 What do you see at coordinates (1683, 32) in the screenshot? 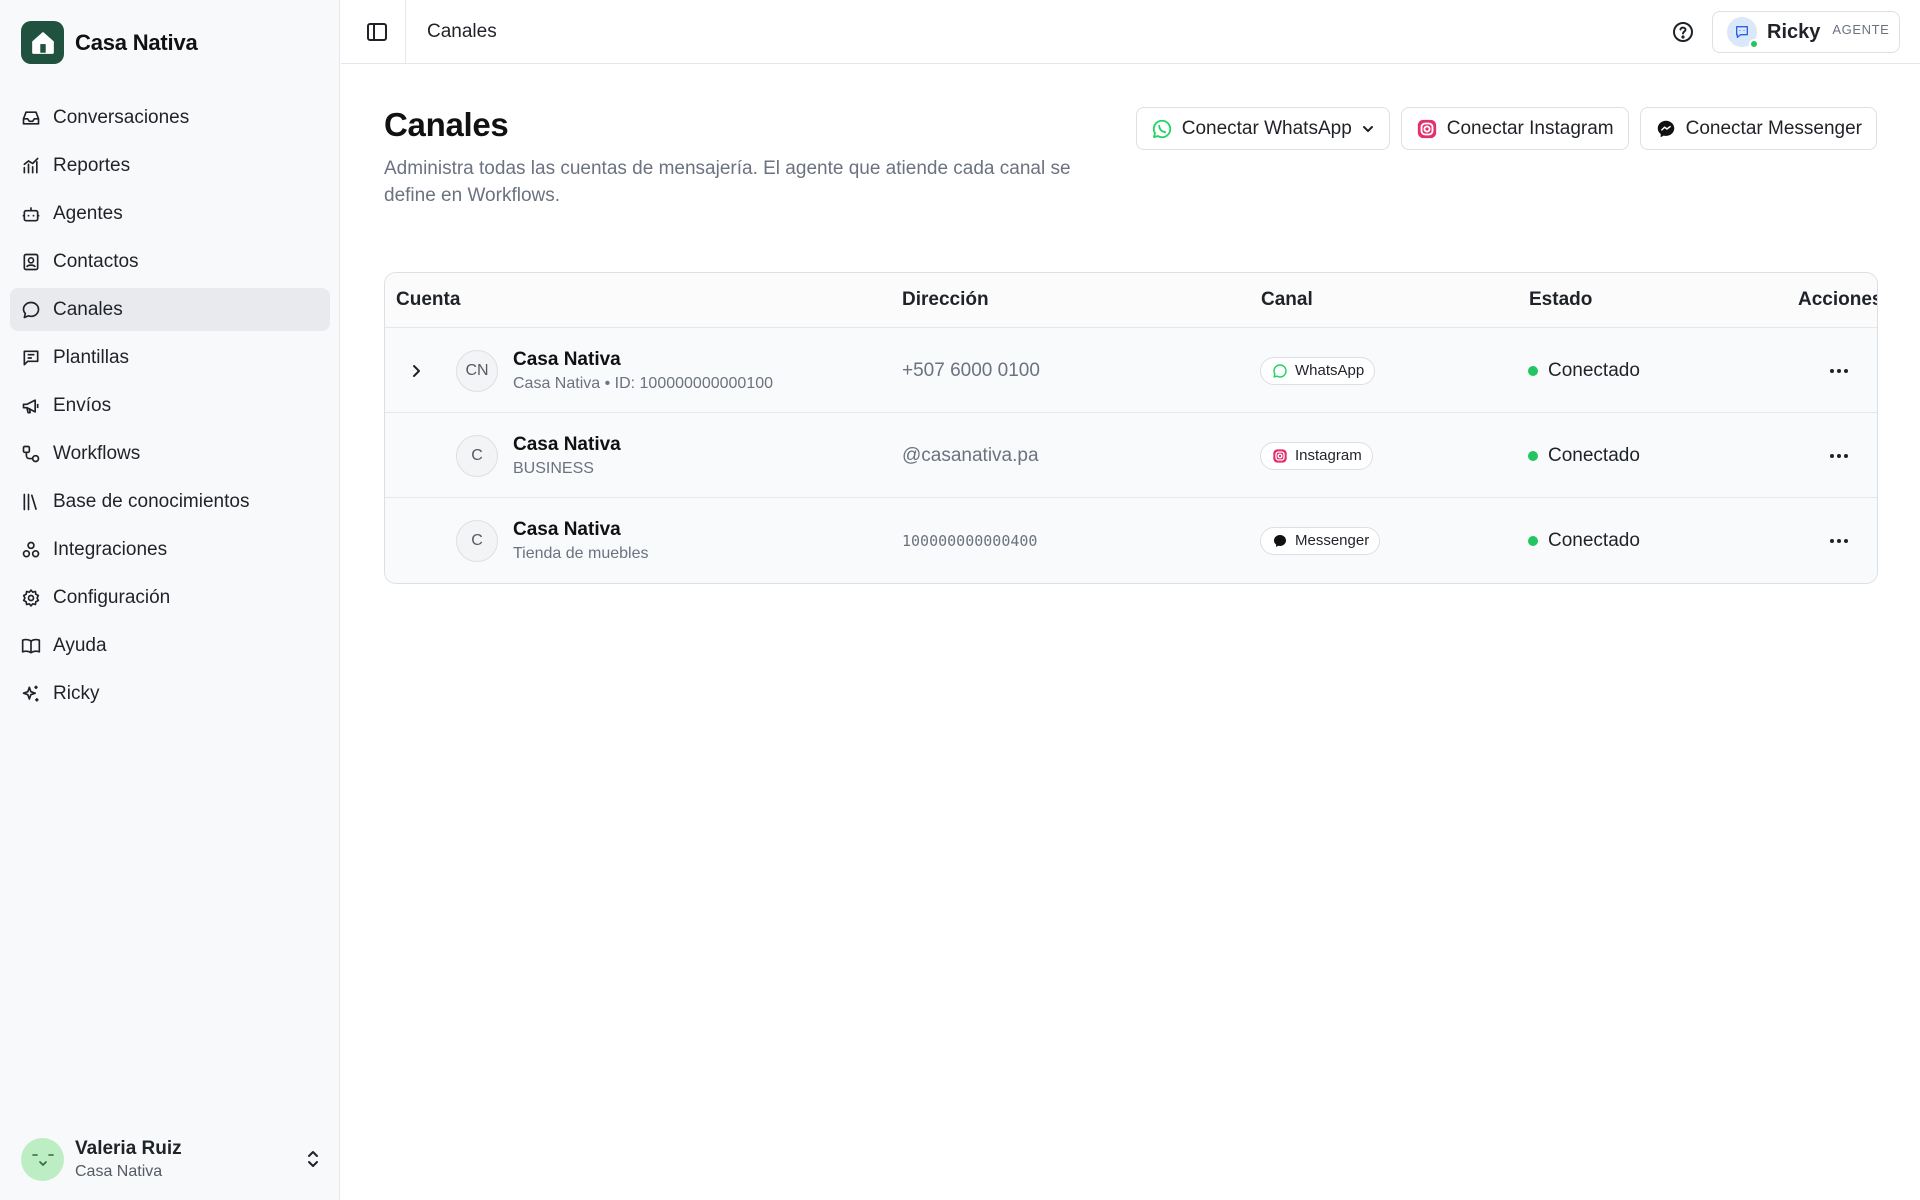
I see `help-icon` at bounding box center [1683, 32].